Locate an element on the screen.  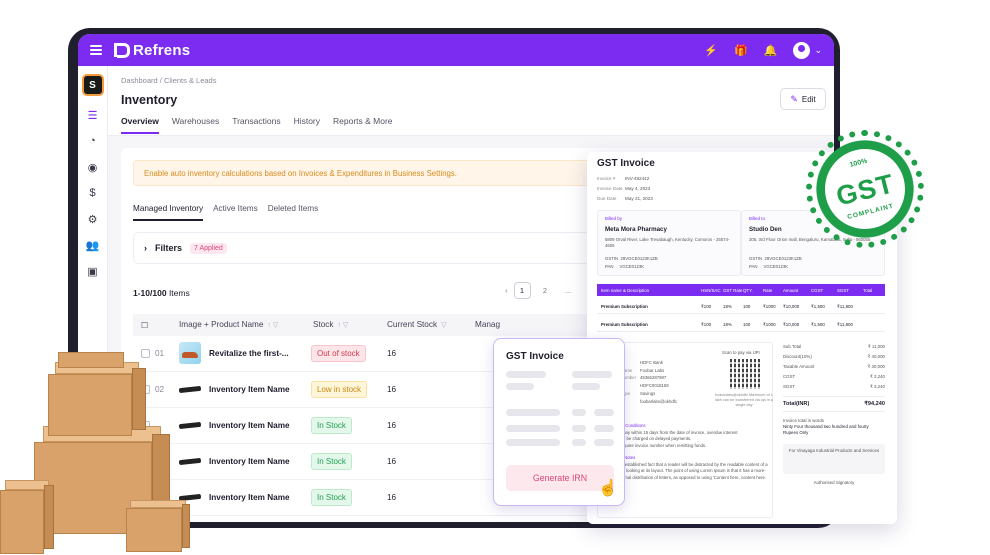
brand-logo: Refrens is located at coordinates (152, 50).